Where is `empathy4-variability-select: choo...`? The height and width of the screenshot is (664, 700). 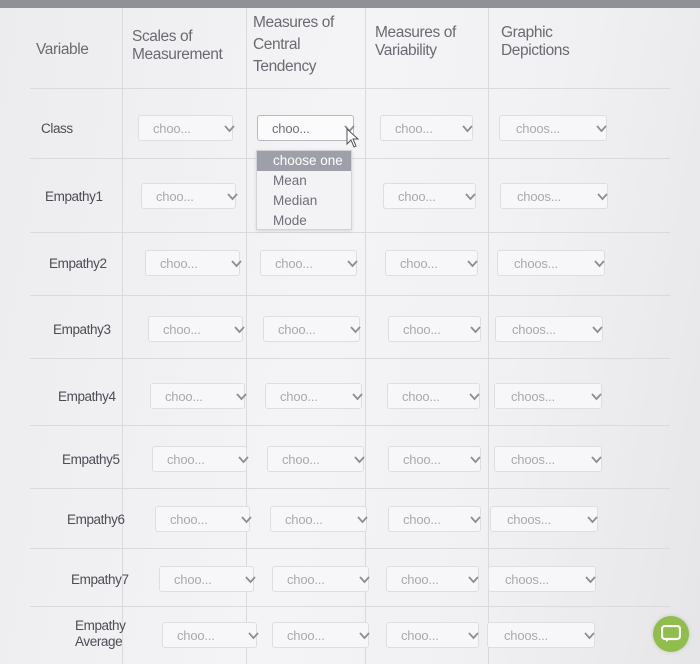 empathy4-variability-select: choo... is located at coordinates (433, 396).